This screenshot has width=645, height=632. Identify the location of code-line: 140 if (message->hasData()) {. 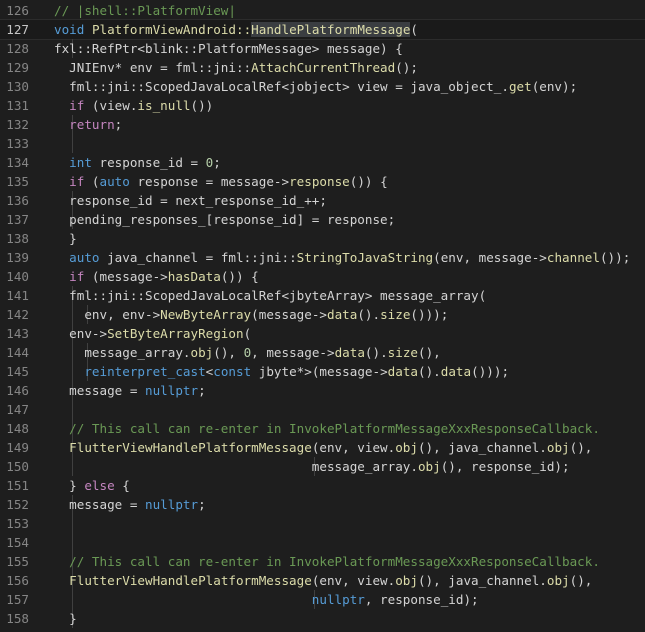
(322, 276).